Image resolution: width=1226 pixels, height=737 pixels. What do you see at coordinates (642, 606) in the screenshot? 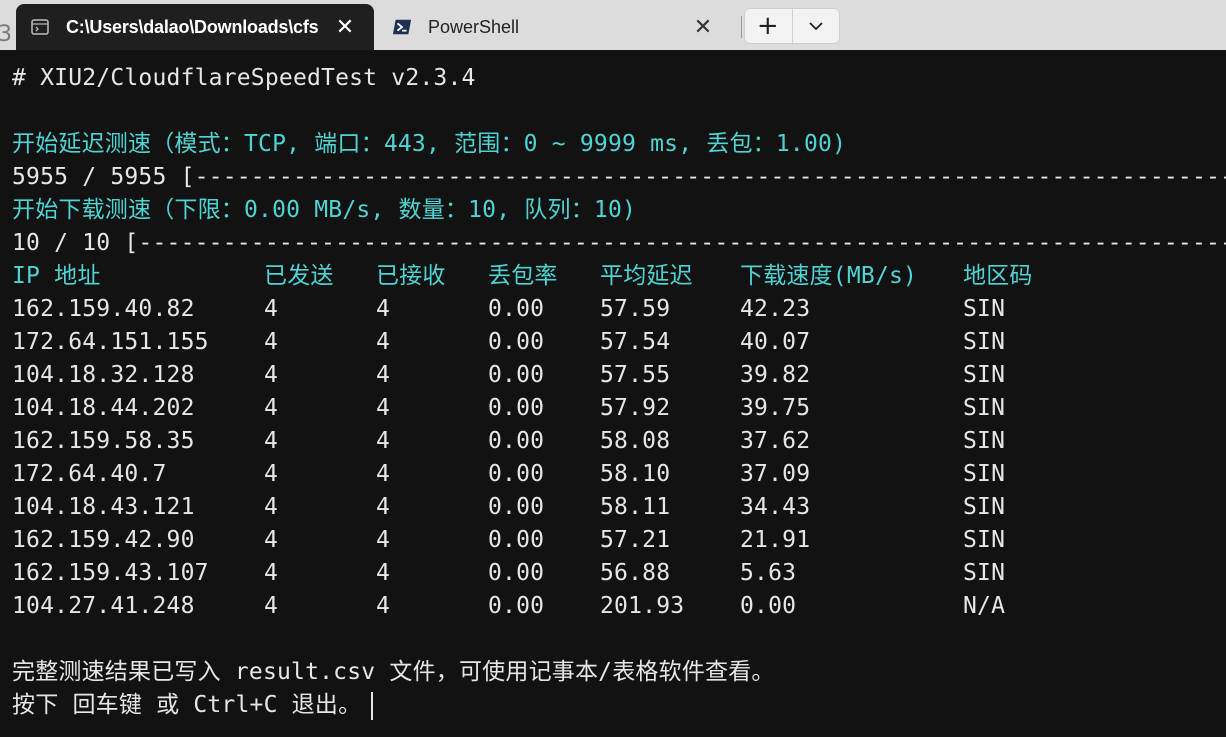
I see `cell-latency: 201.93` at bounding box center [642, 606].